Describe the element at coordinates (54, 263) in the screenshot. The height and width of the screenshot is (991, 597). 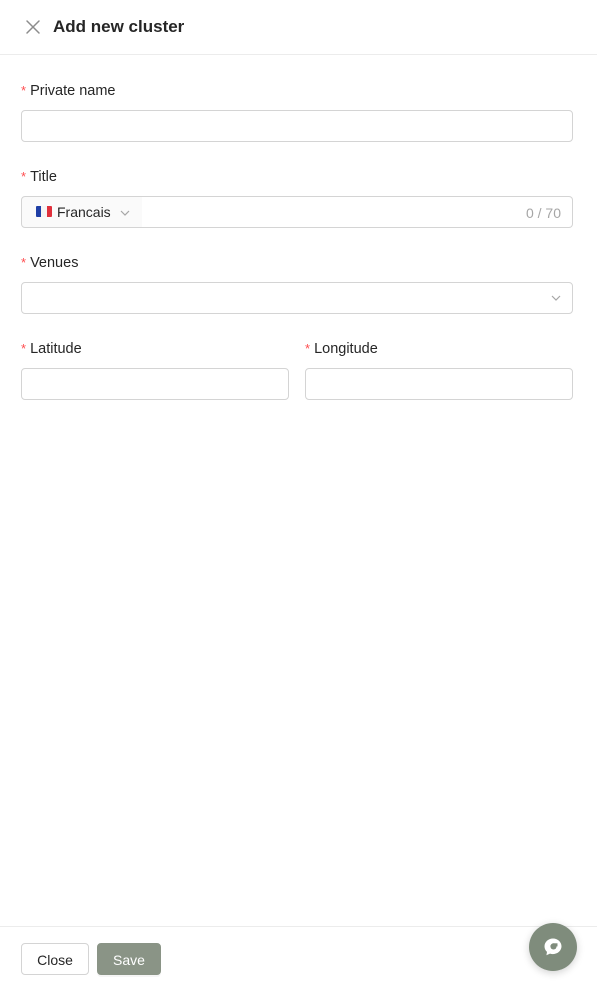
I see `venues-label-text: Venues` at that location.